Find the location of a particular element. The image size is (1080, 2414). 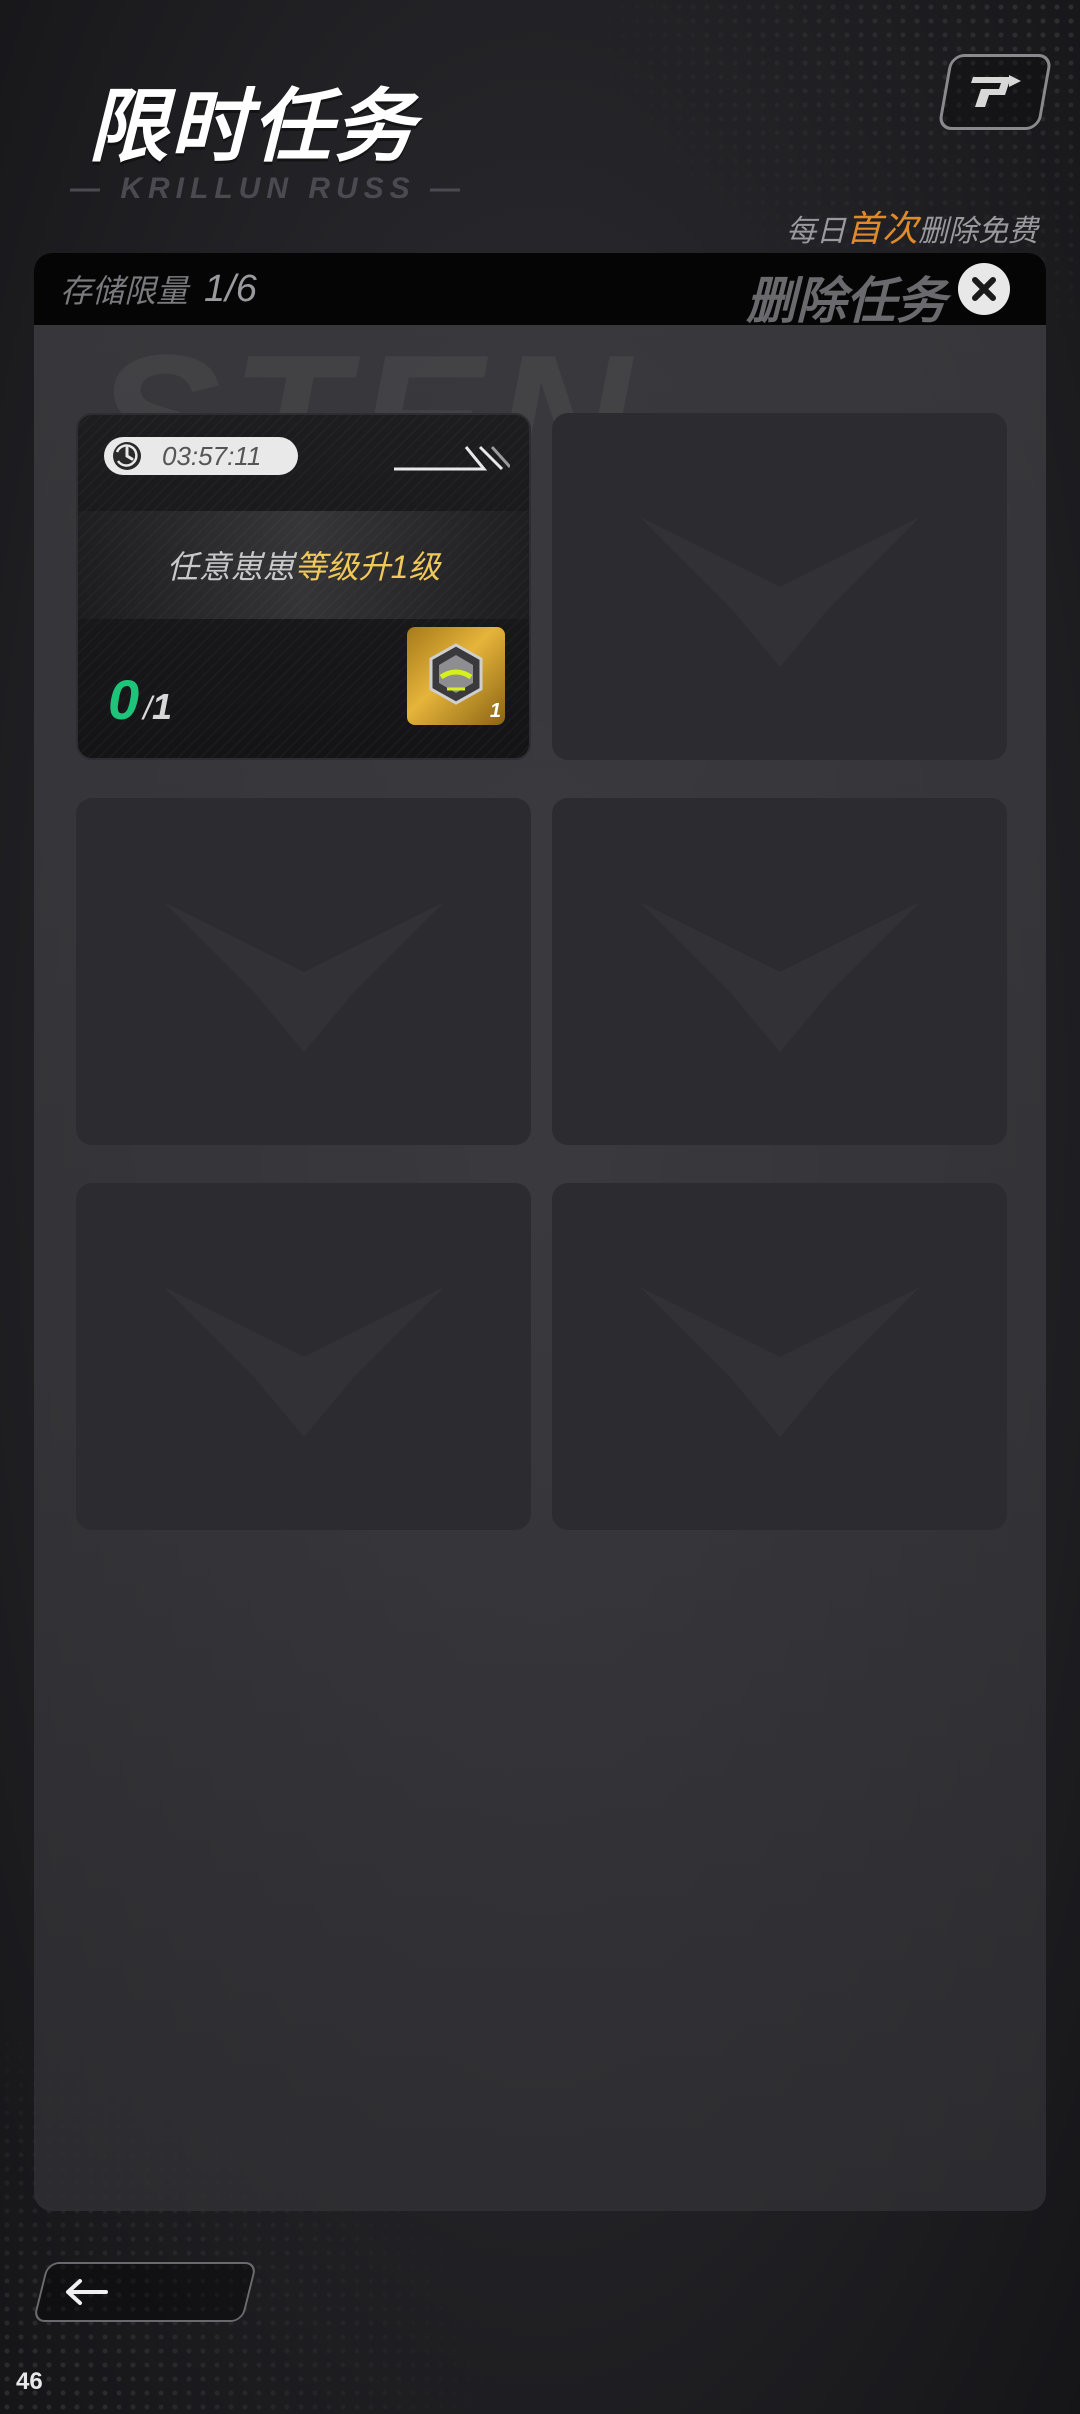

delete-task-button is located at coordinates (984, 289).